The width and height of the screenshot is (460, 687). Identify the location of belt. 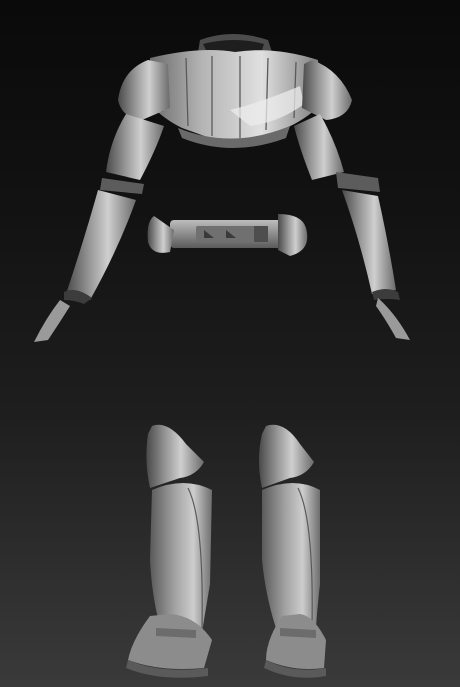
(227, 235).